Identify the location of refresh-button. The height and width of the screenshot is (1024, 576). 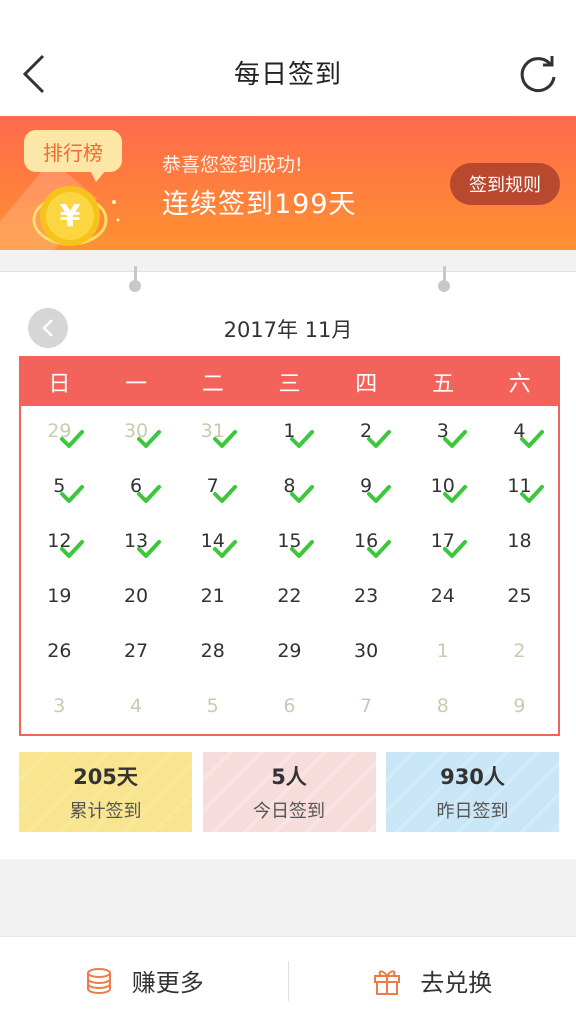
(538, 74).